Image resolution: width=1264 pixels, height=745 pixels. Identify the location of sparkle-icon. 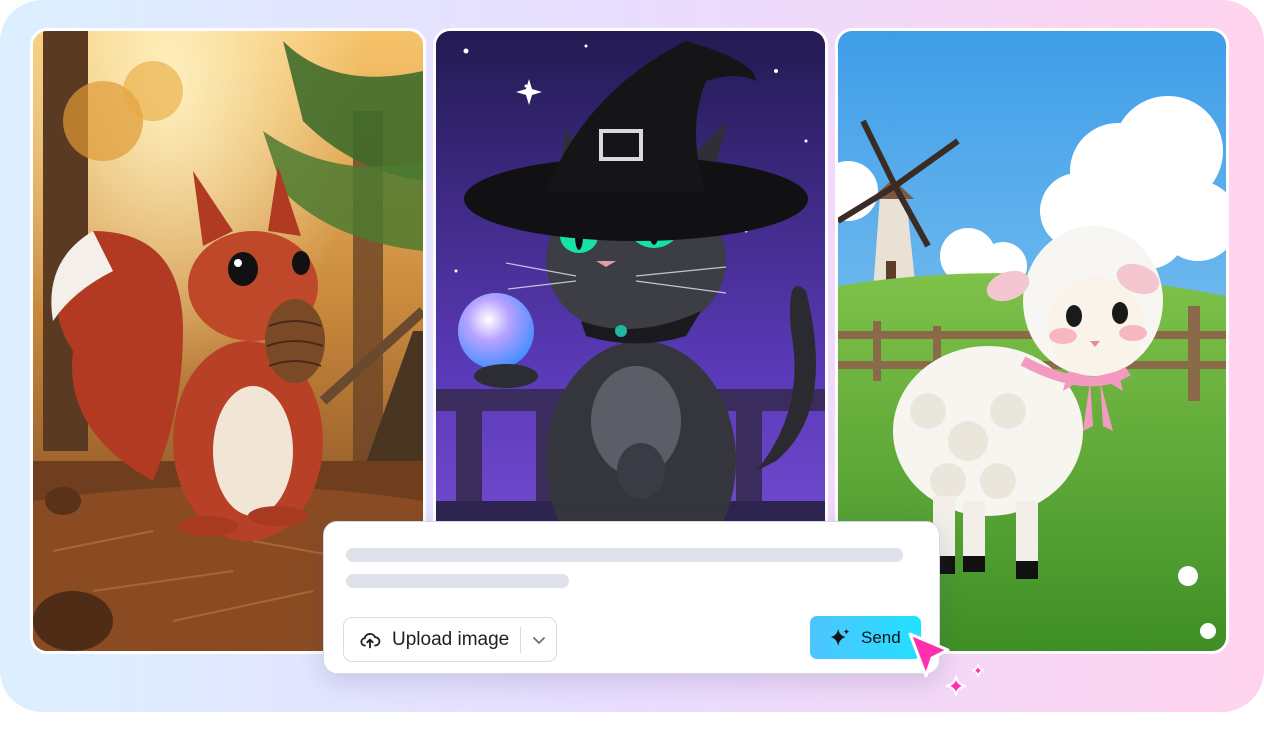
(840, 637).